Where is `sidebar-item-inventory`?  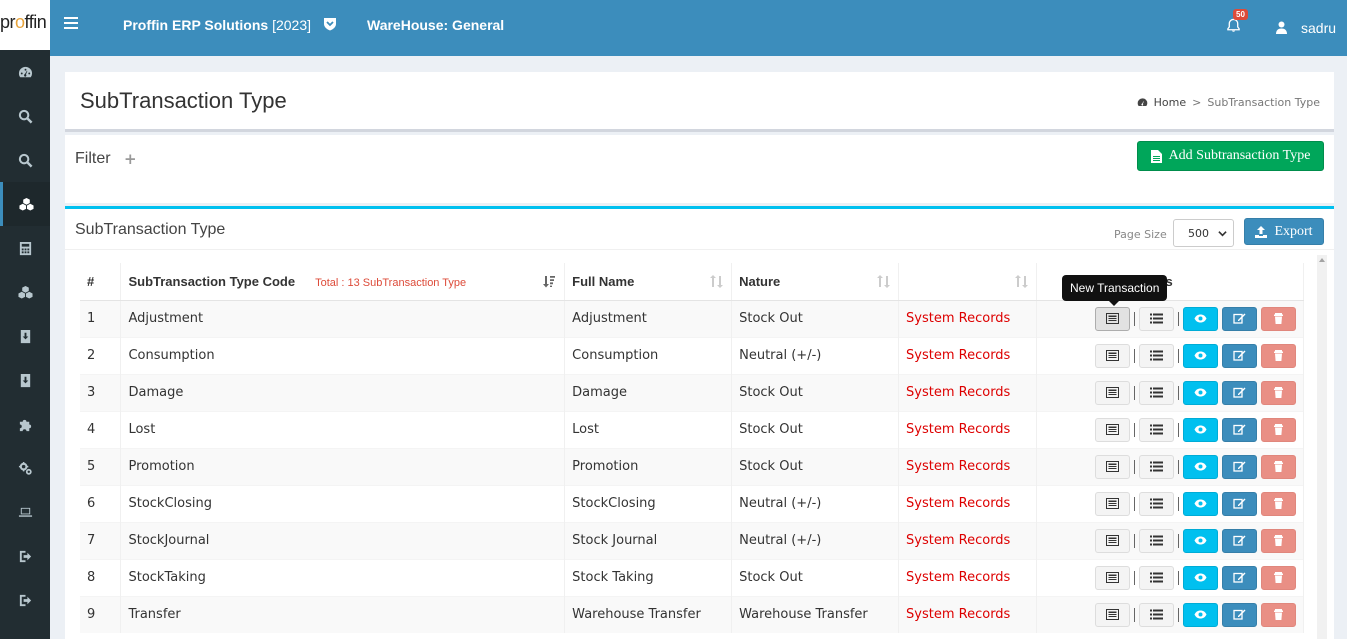 sidebar-item-inventory is located at coordinates (25, 204).